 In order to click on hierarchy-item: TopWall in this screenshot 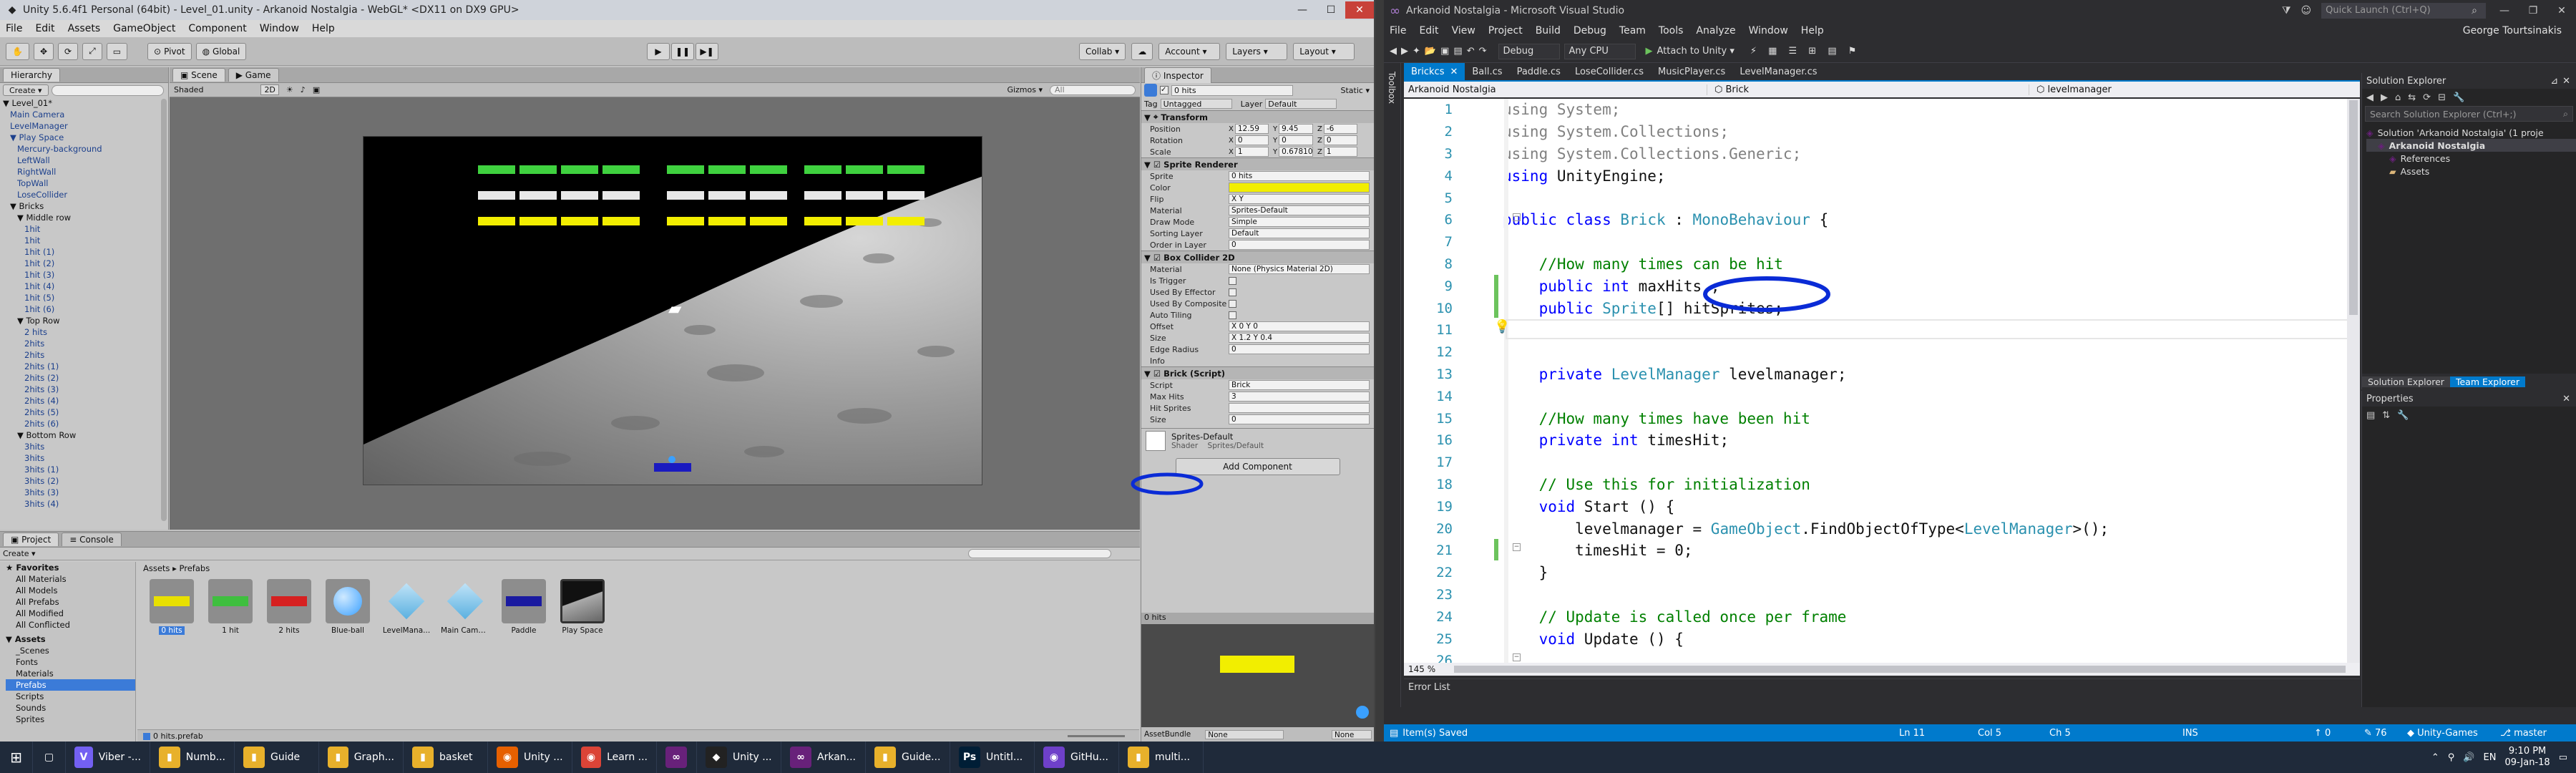, I will do `click(85, 183)`.